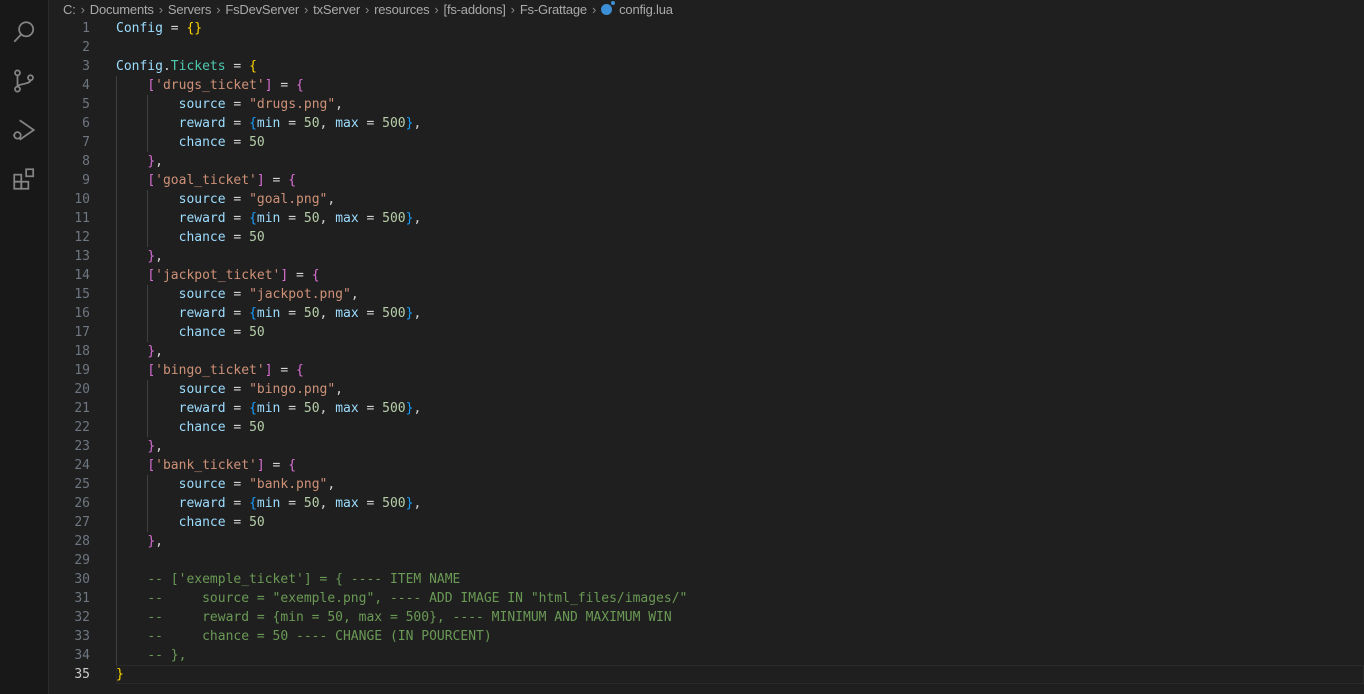 The image size is (1364, 694). What do you see at coordinates (202, 484) in the screenshot?
I see `token-var: source` at bounding box center [202, 484].